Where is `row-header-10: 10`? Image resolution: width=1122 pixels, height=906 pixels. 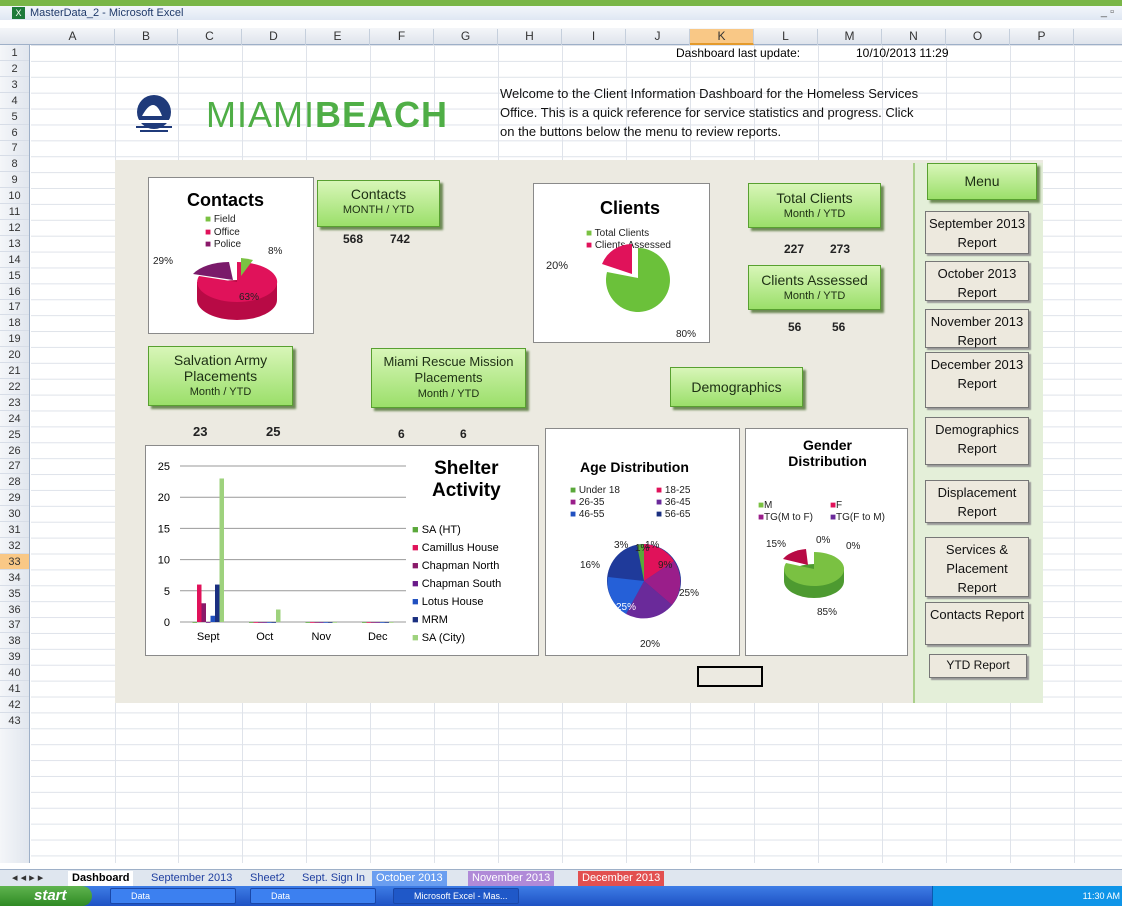
row-header-10: 10 is located at coordinates (14, 196).